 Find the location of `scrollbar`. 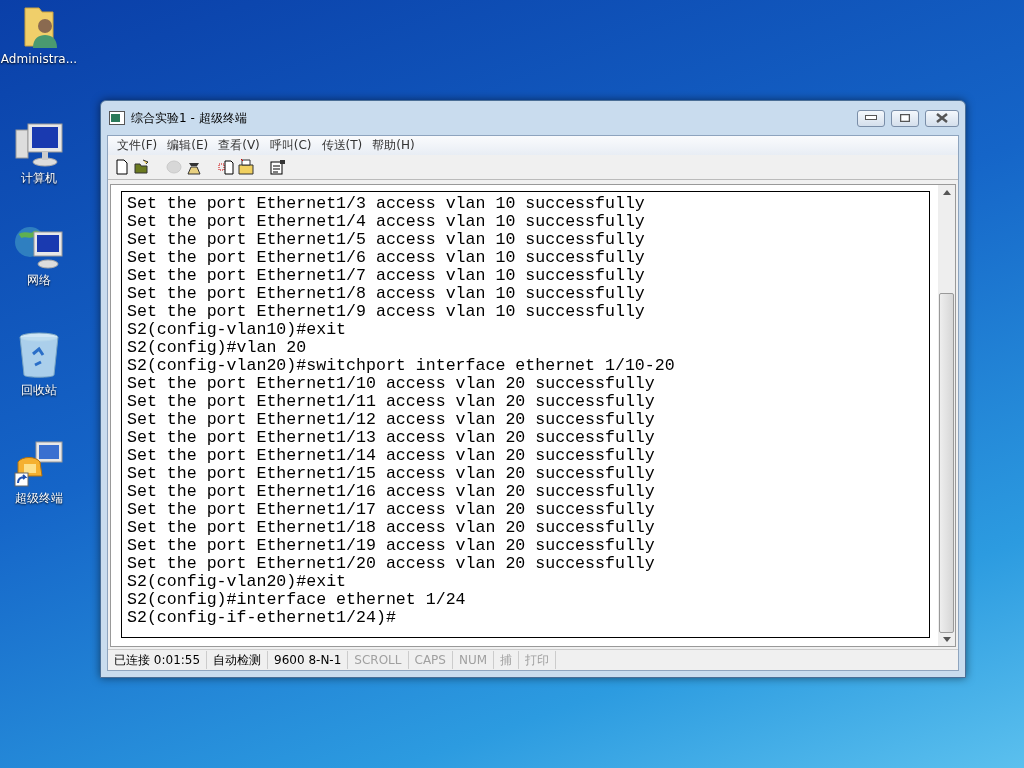

scrollbar is located at coordinates (946, 415).